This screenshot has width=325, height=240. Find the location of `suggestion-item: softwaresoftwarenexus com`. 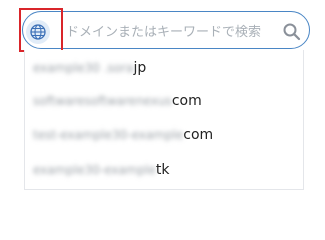

suggestion-item: softwaresoftwarenexus com is located at coordinates (117, 101).